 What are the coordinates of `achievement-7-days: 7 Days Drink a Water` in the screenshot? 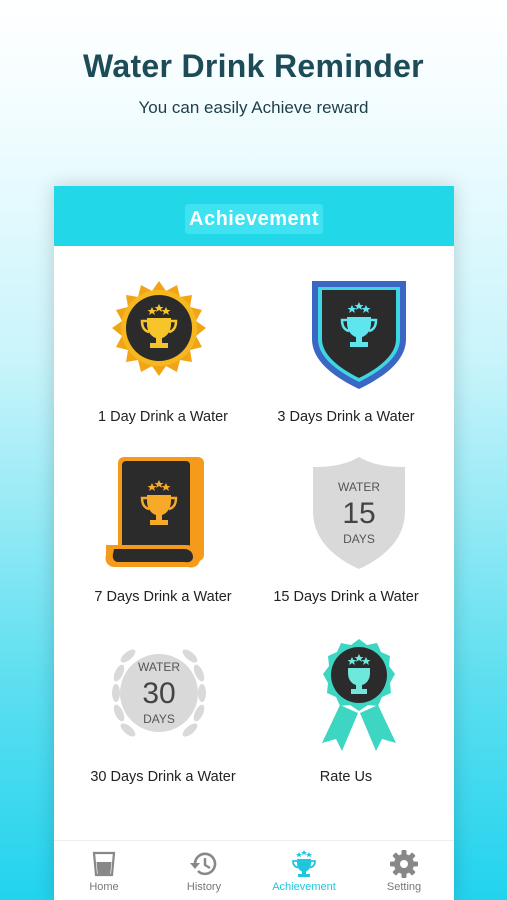 It's located at (154, 531).